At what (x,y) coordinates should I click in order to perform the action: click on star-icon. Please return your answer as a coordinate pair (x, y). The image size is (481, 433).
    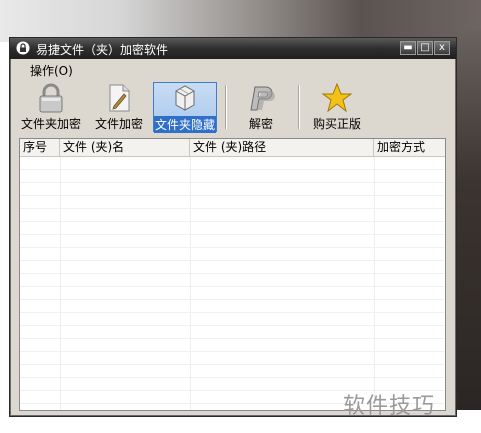
    Looking at the image, I should click on (337, 97).